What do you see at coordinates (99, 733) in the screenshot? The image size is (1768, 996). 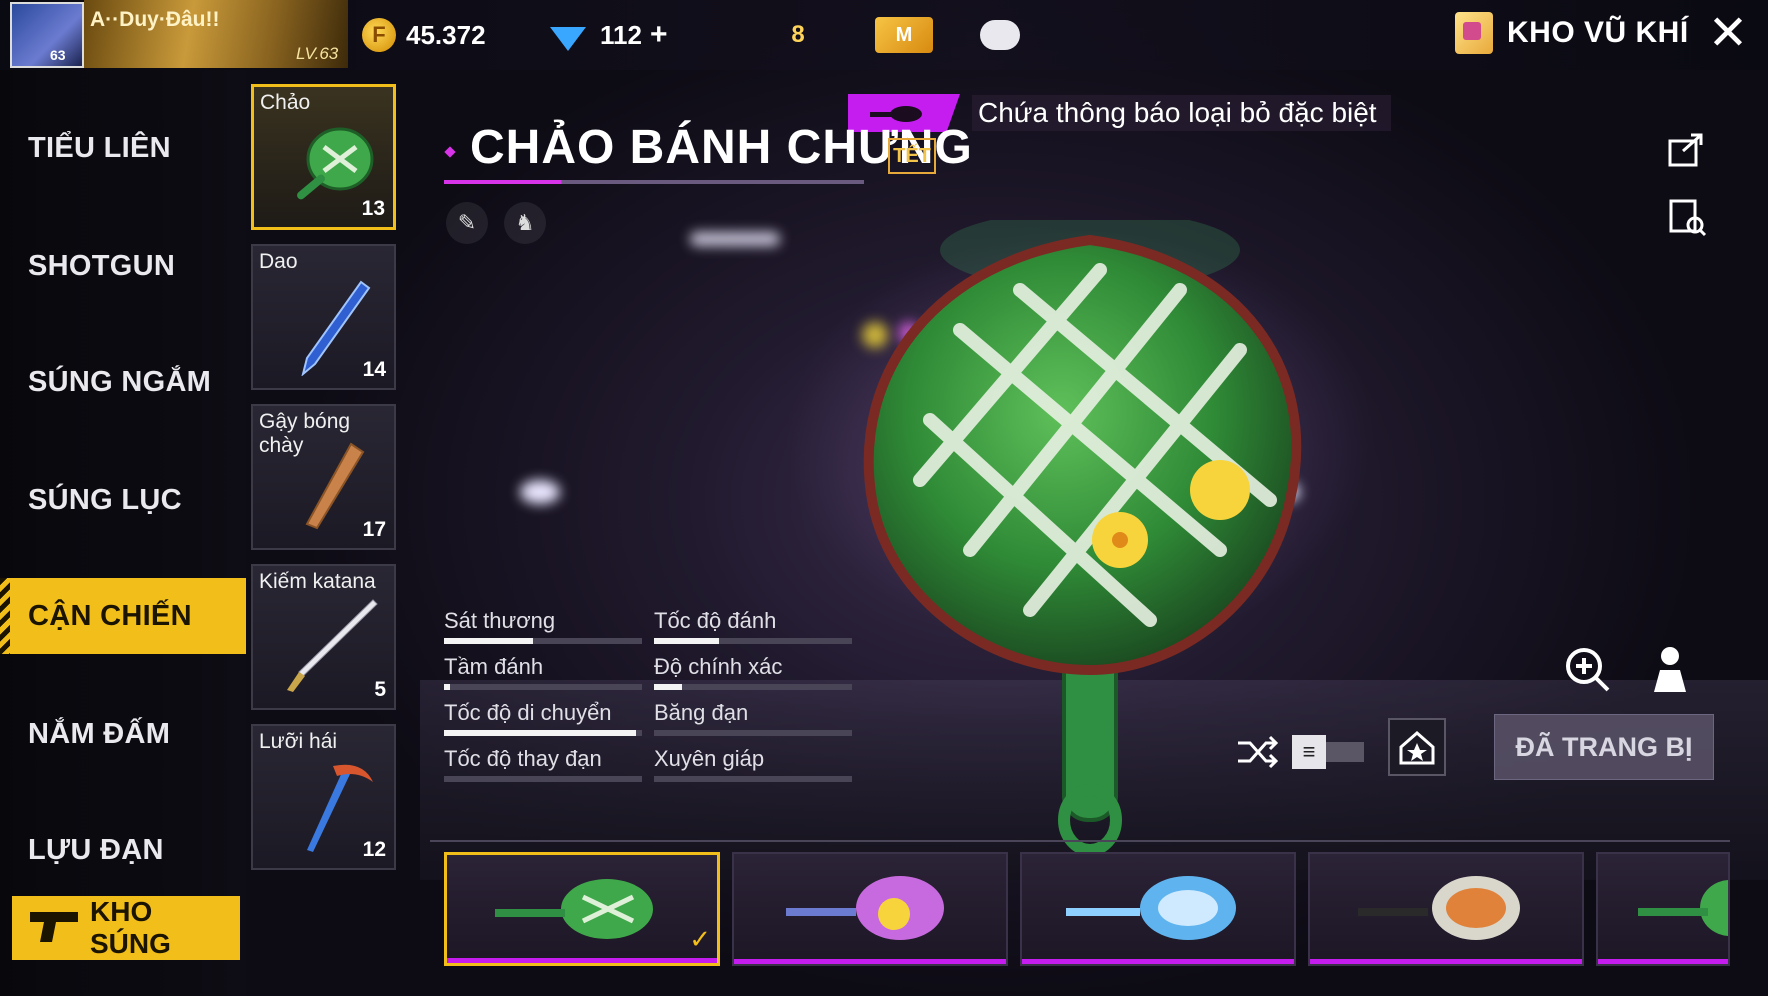 I see `category-label: NẮM ĐẤM` at bounding box center [99, 733].